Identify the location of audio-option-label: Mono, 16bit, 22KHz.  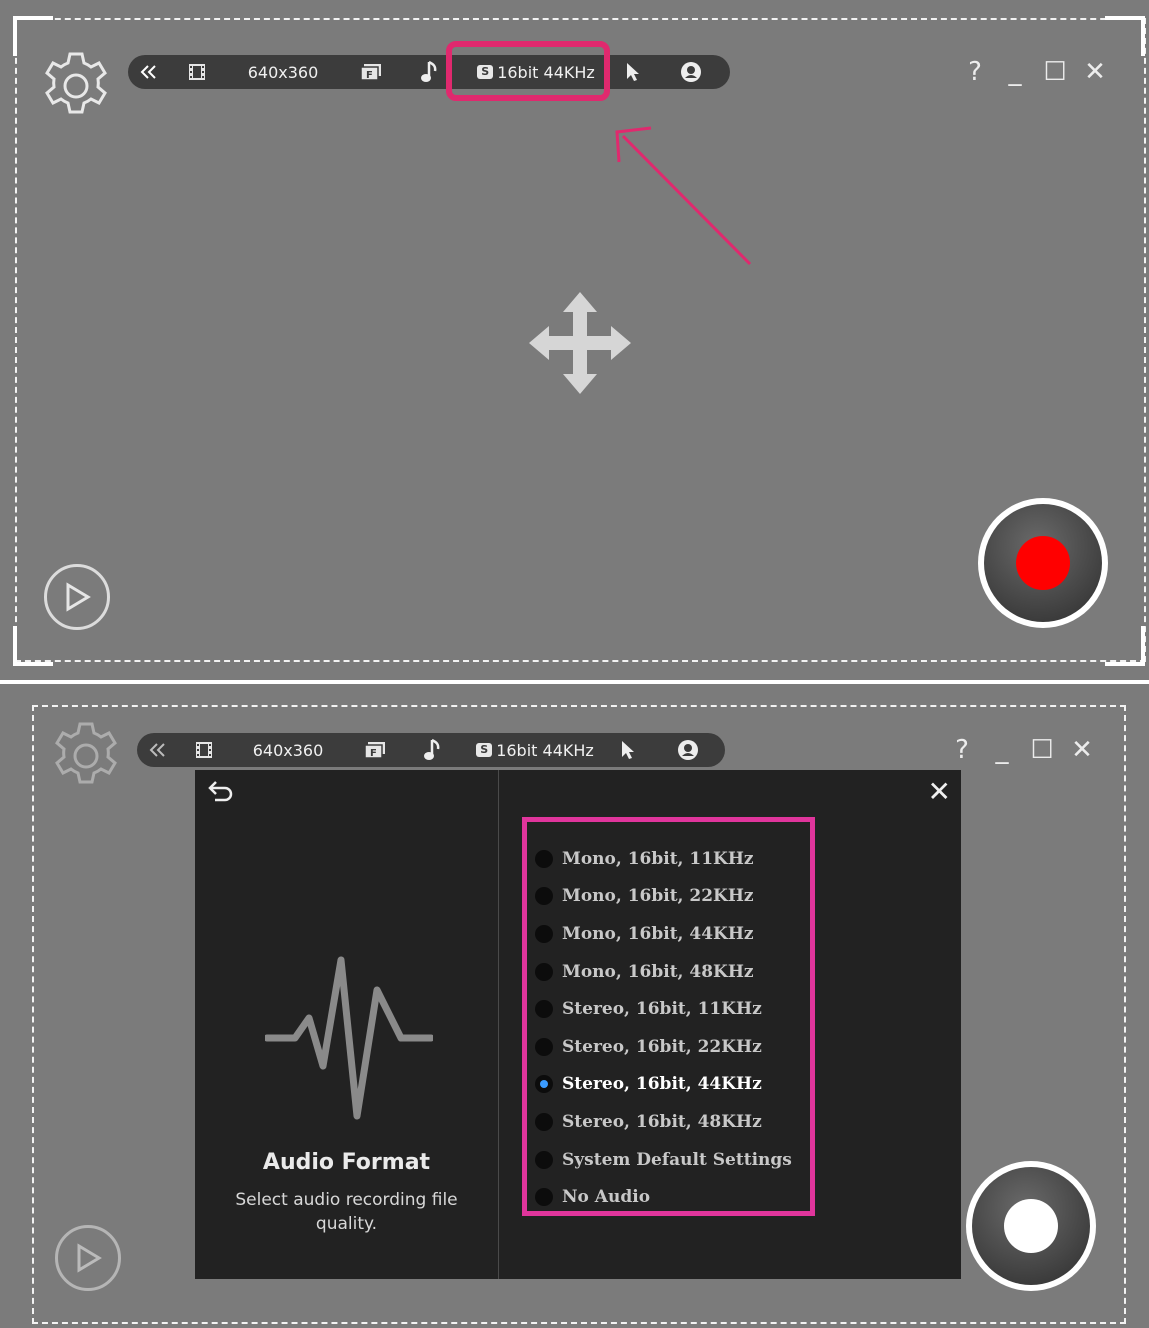
(658, 896).